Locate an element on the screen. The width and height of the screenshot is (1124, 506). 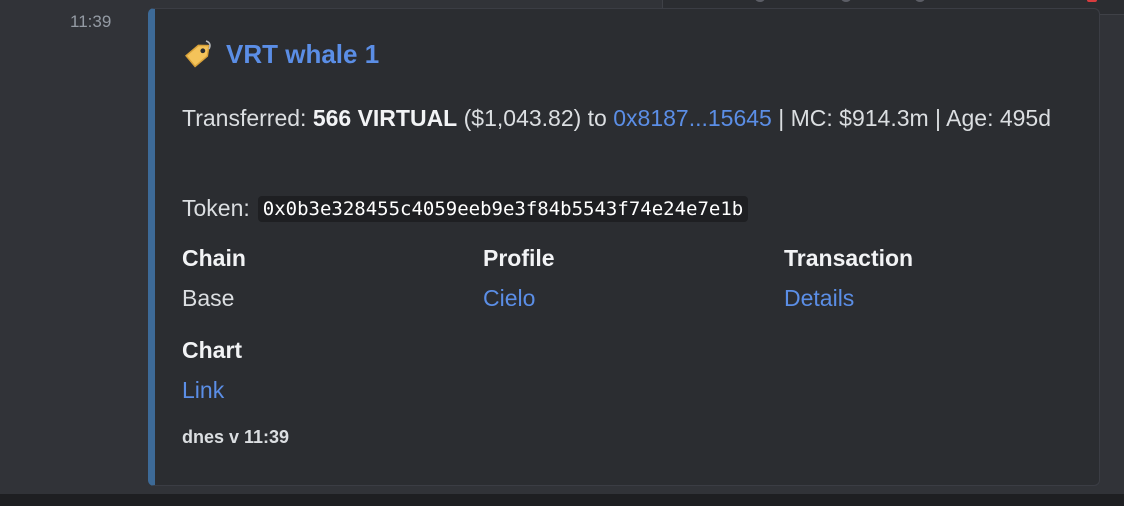
desc-prefix: Transferred: is located at coordinates (247, 118).